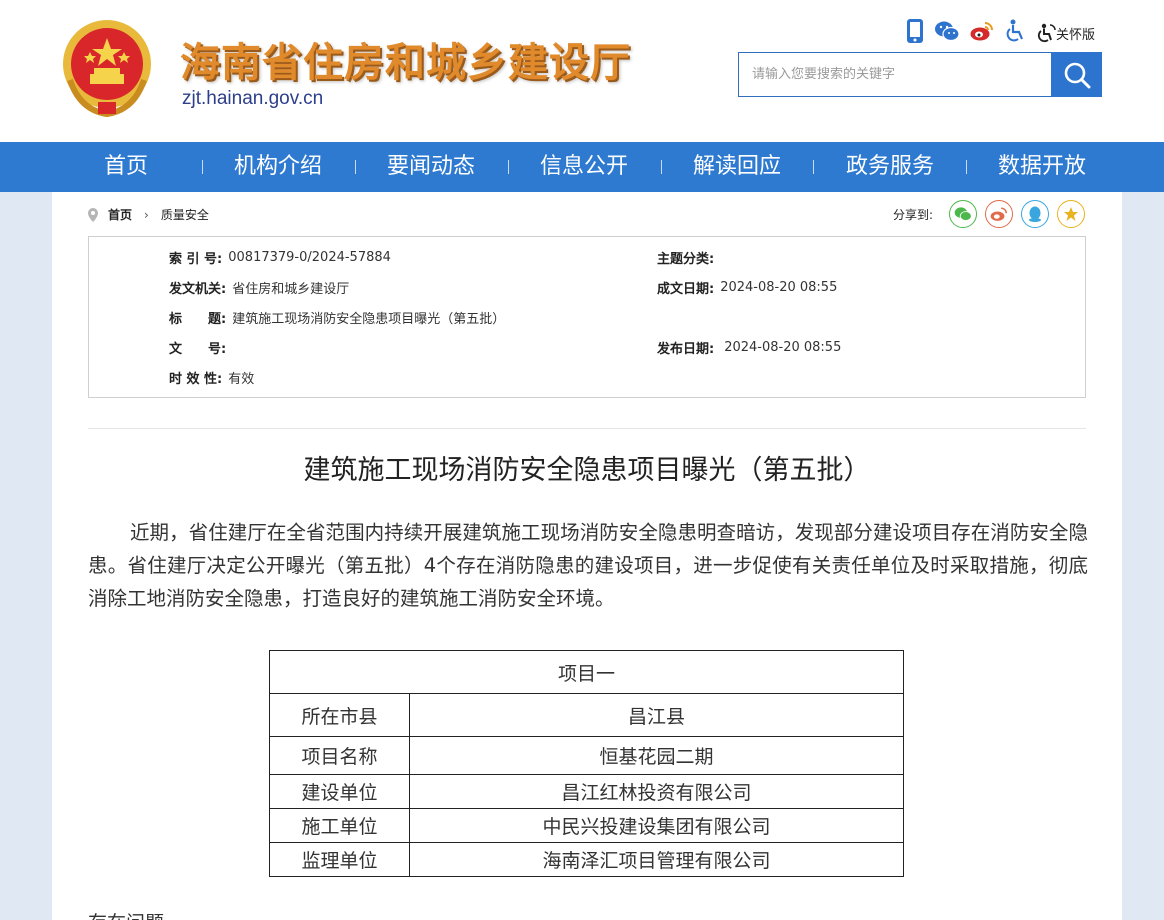 The width and height of the screenshot is (1164, 920). What do you see at coordinates (198, 349) in the screenshot?
I see `meta-doc-number: 文 号:` at bounding box center [198, 349].